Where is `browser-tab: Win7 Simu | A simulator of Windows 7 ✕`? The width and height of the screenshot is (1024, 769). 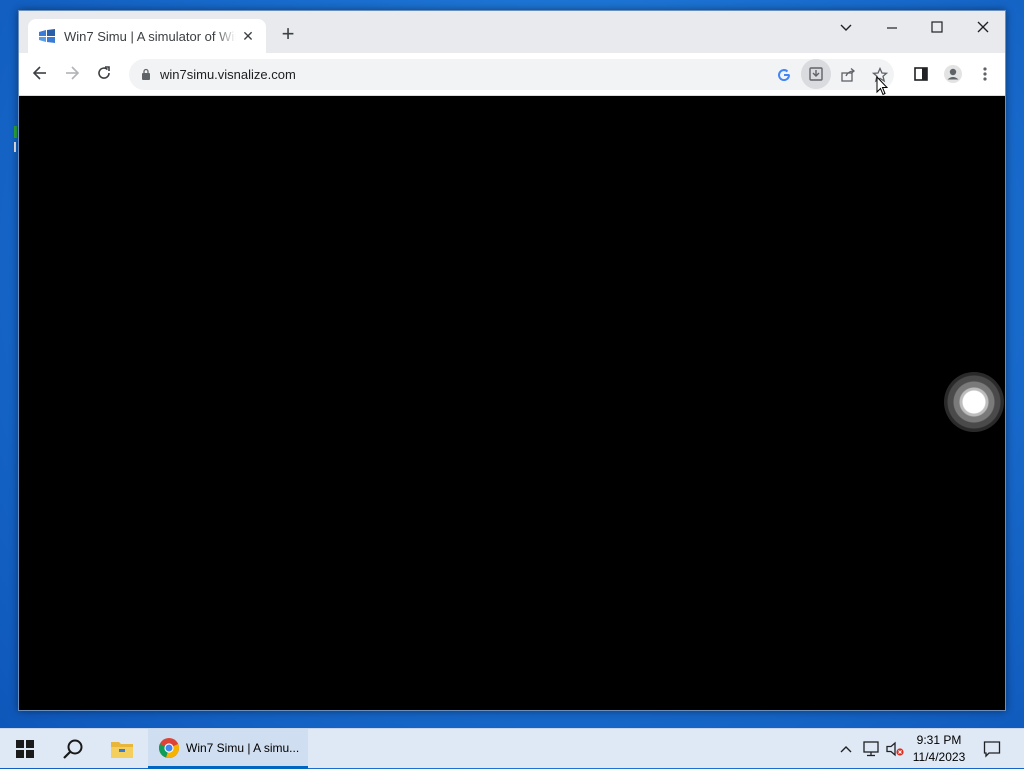 browser-tab: Win7 Simu | A simulator of Windows 7 ✕ is located at coordinates (147, 36).